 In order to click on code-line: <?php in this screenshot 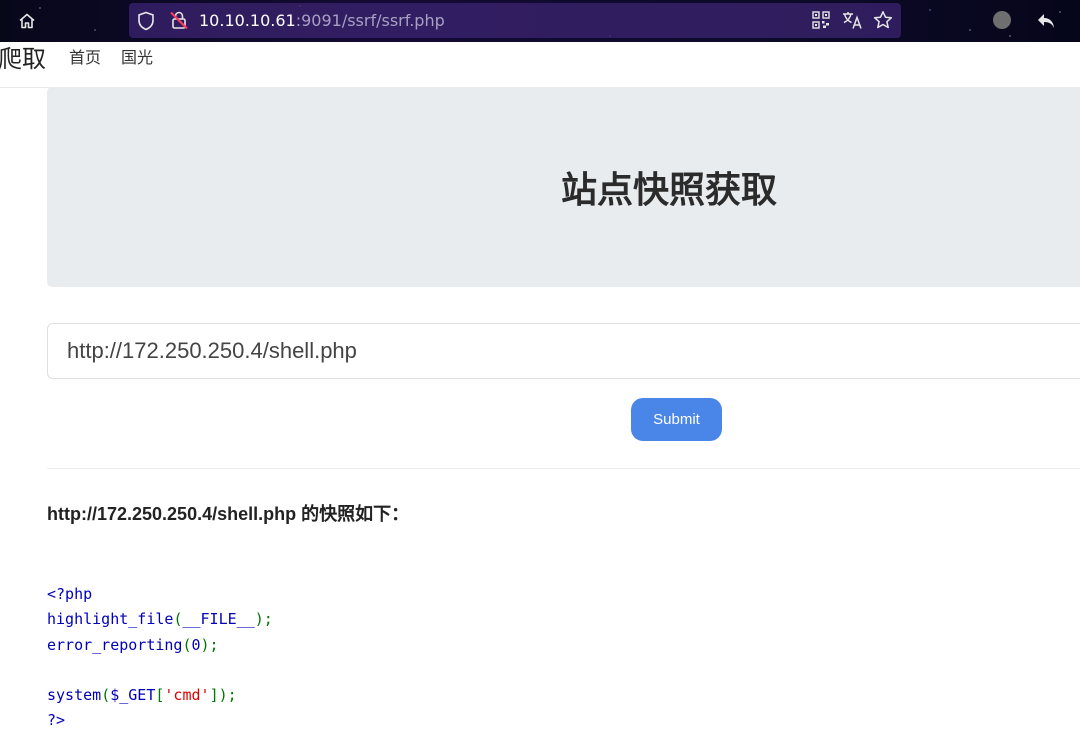, I will do `click(160, 594)`.